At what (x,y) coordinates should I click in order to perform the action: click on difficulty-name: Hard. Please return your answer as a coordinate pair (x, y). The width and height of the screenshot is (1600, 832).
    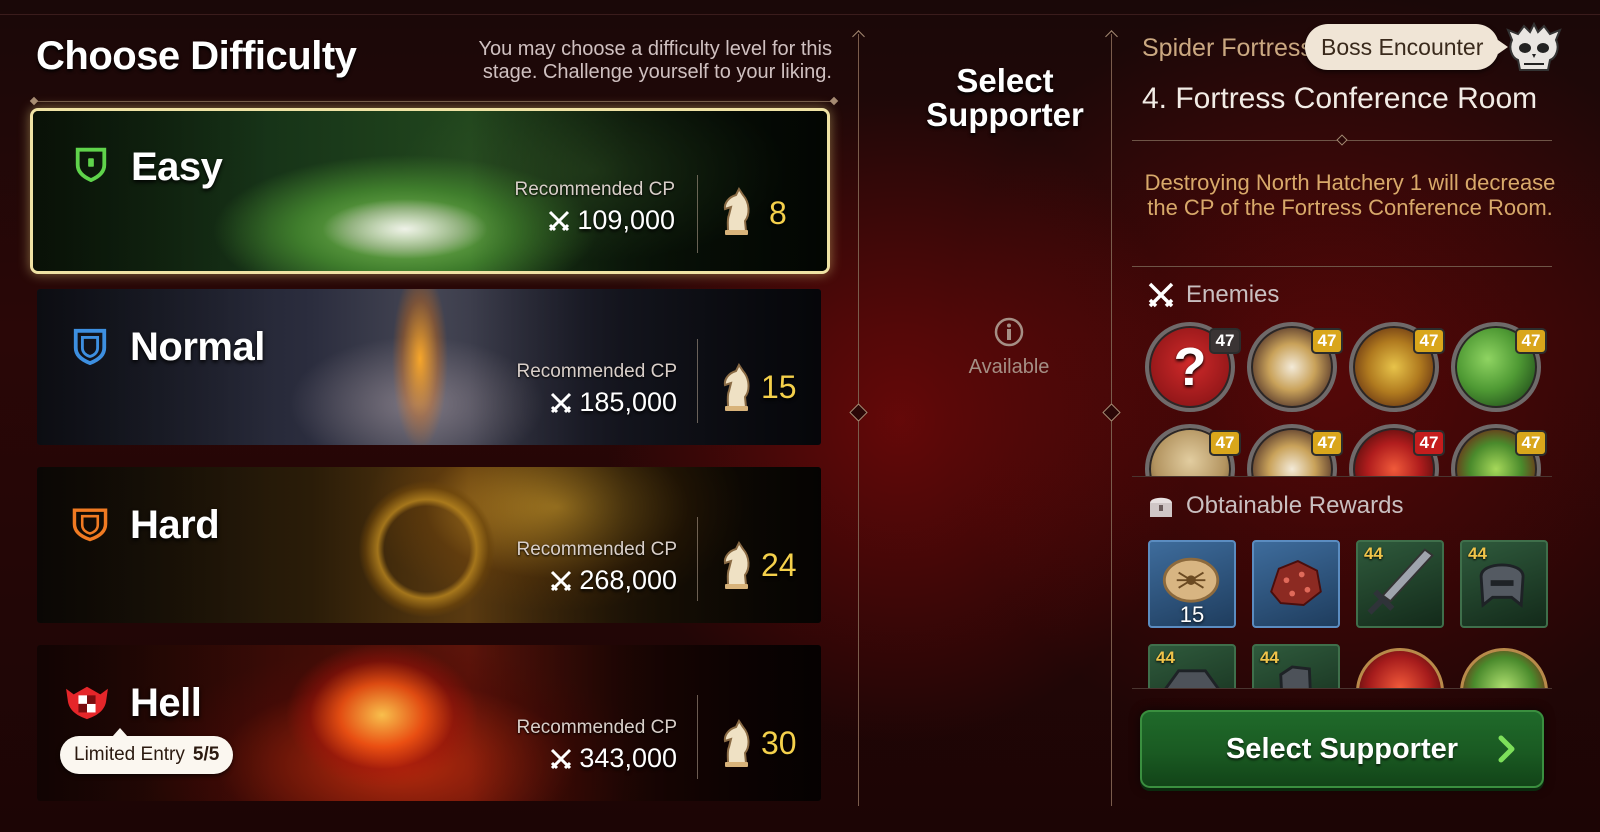
    Looking at the image, I should click on (175, 525).